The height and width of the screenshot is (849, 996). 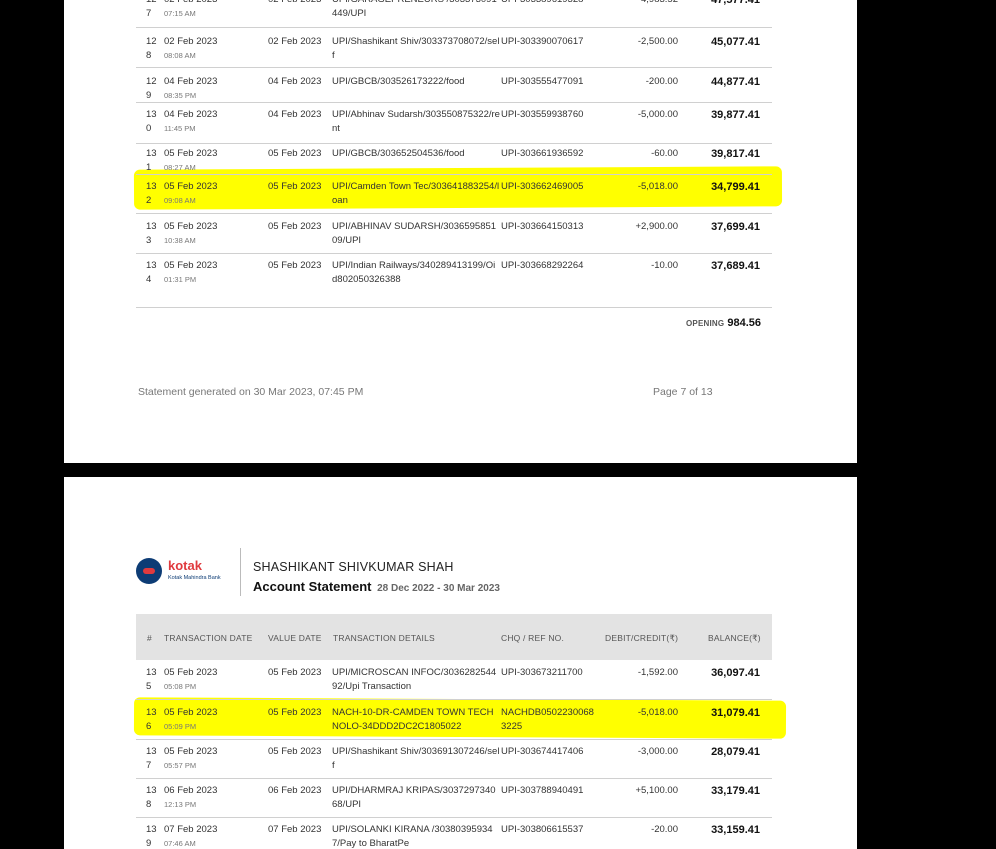 What do you see at coordinates (180, 240) in the screenshot?
I see `transaction-time: 10:38 AM` at bounding box center [180, 240].